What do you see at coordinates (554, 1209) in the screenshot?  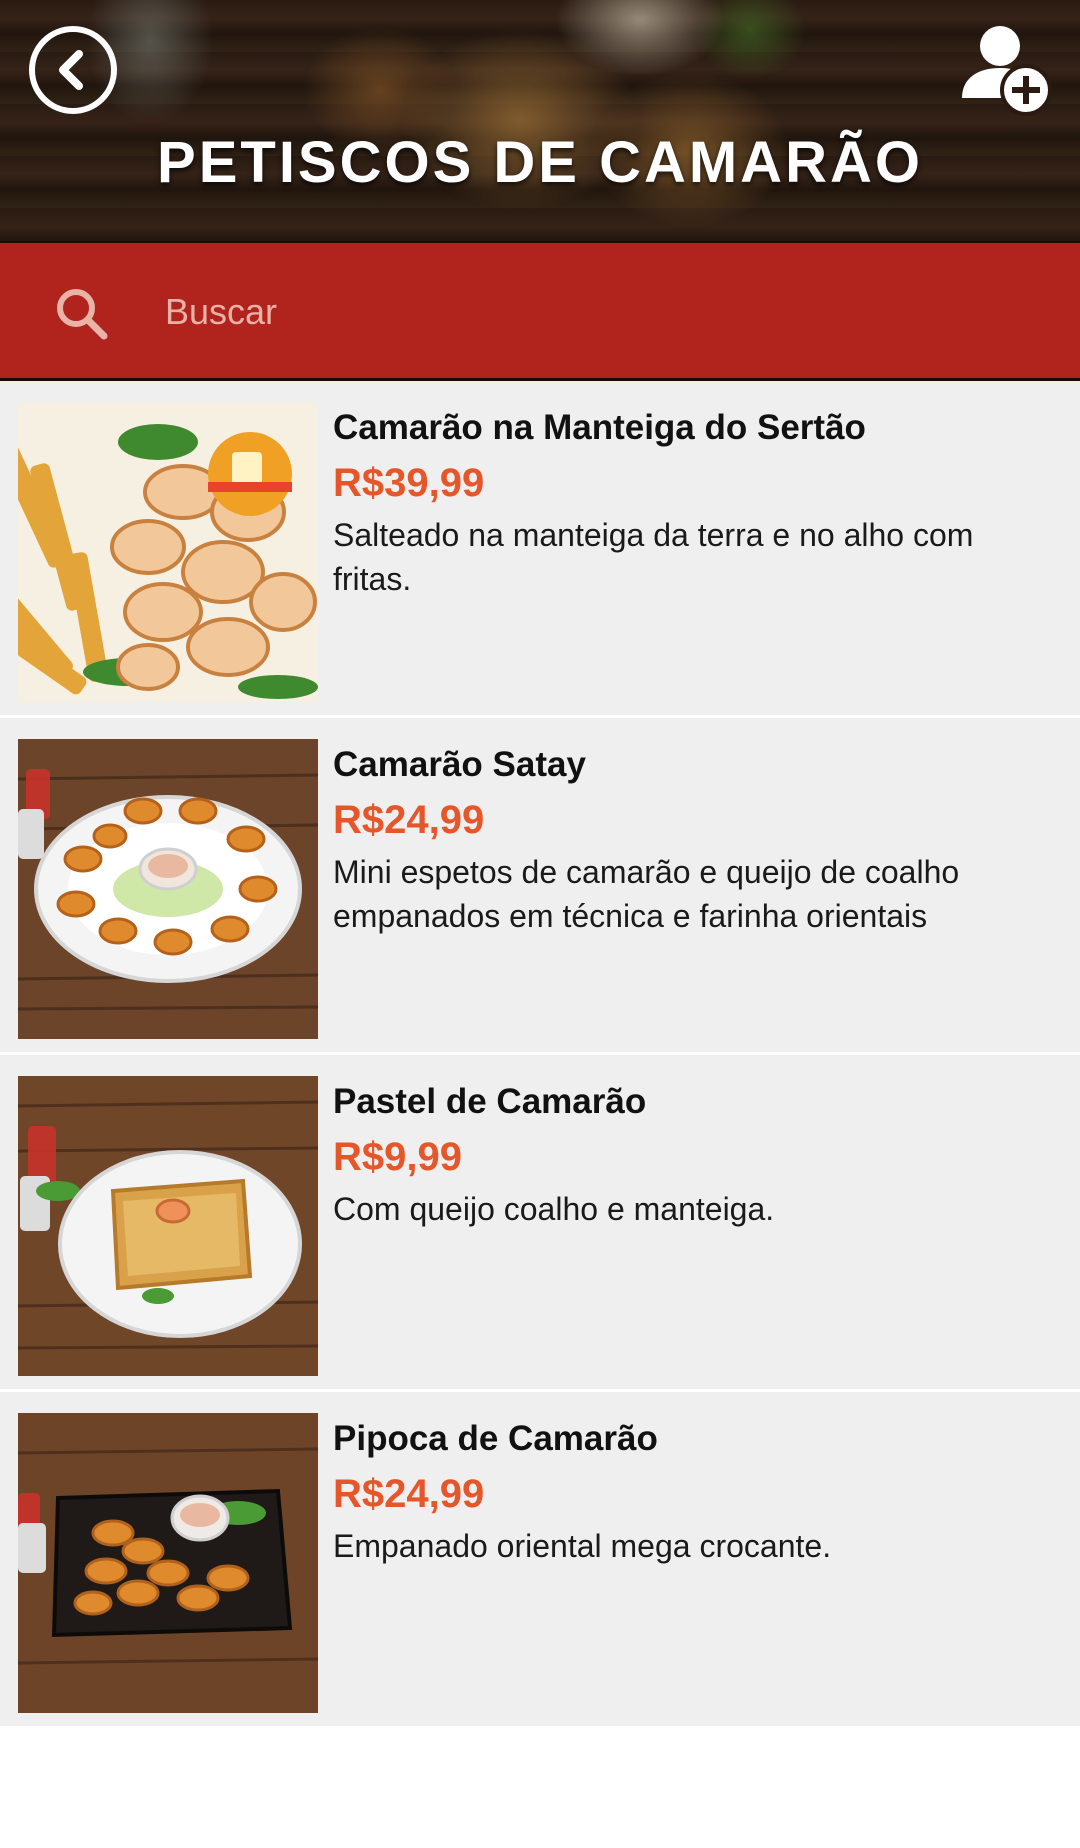 I see `item-description: Com queijo coalho e manteiga.` at bounding box center [554, 1209].